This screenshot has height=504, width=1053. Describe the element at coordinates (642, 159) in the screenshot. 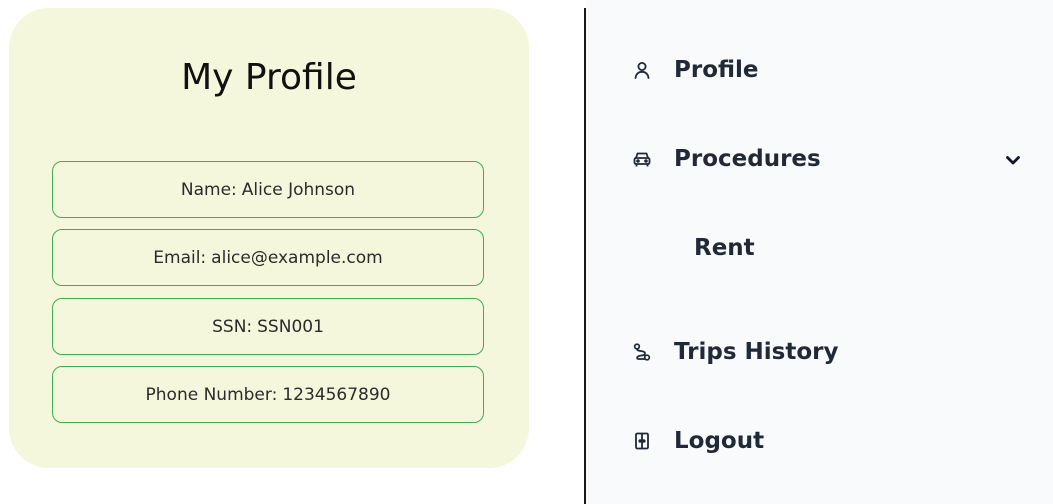

I see `car-icon` at that location.